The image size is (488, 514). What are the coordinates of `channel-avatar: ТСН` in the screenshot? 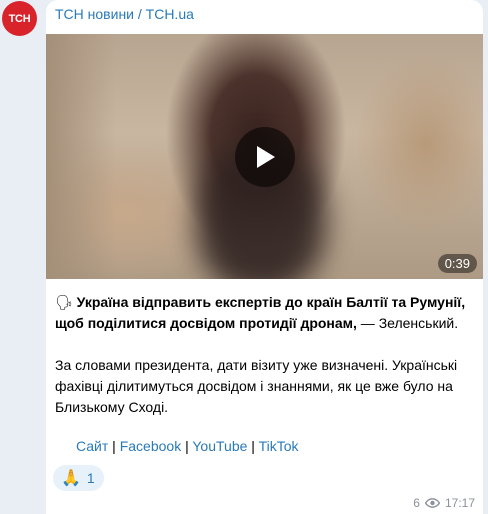 It's located at (19, 18).